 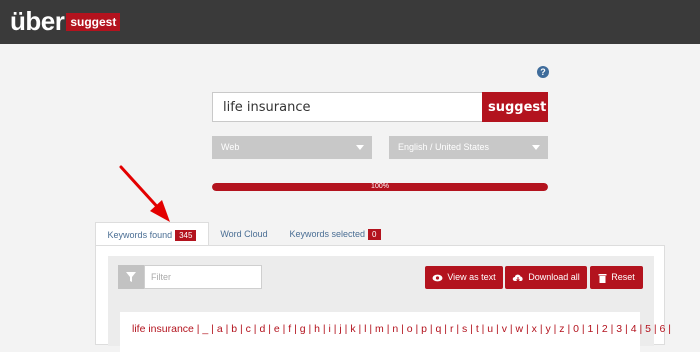 What do you see at coordinates (437, 277) in the screenshot?
I see `eye-icon` at bounding box center [437, 277].